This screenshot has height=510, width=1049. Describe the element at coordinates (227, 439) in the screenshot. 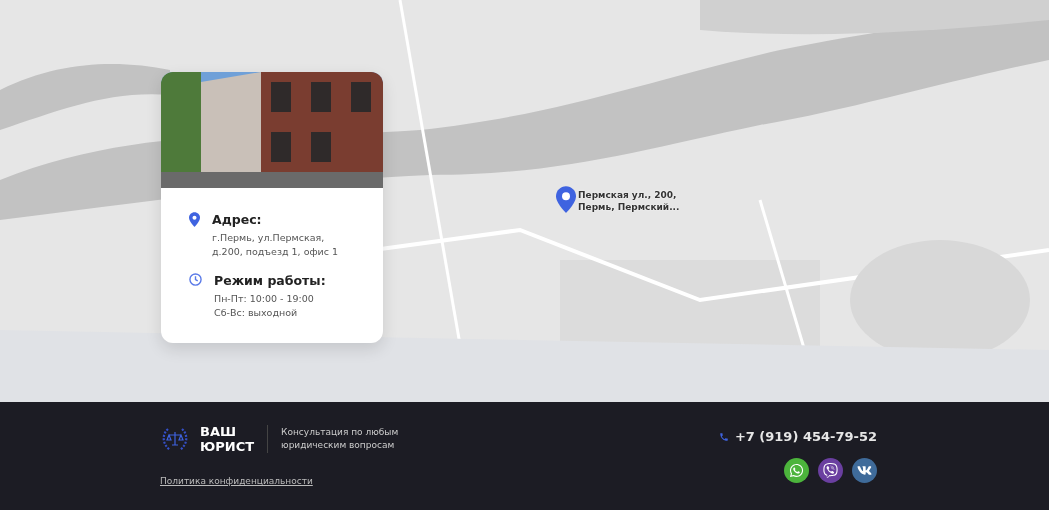

I see `logo-text: ВАШ ЮРИСТ` at that location.